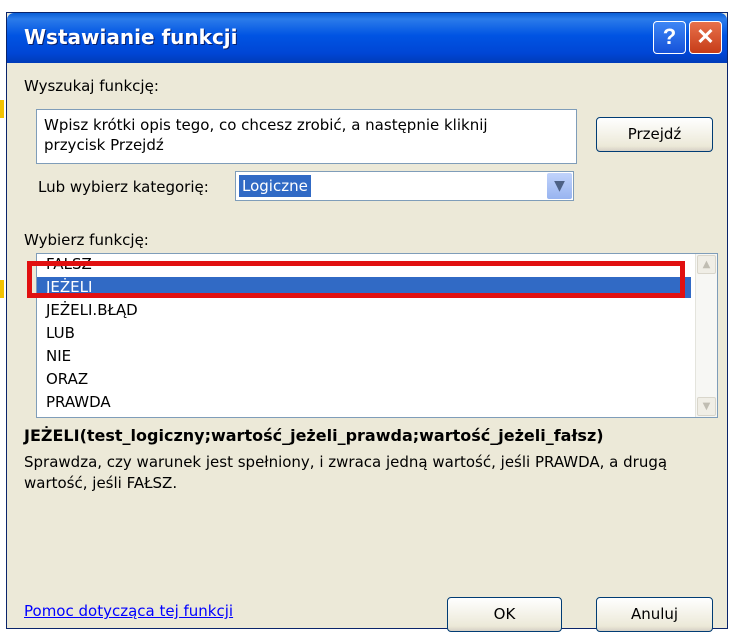 This screenshot has height=632, width=735. What do you see at coordinates (364, 333) in the screenshot?
I see `list-item: LUB` at bounding box center [364, 333].